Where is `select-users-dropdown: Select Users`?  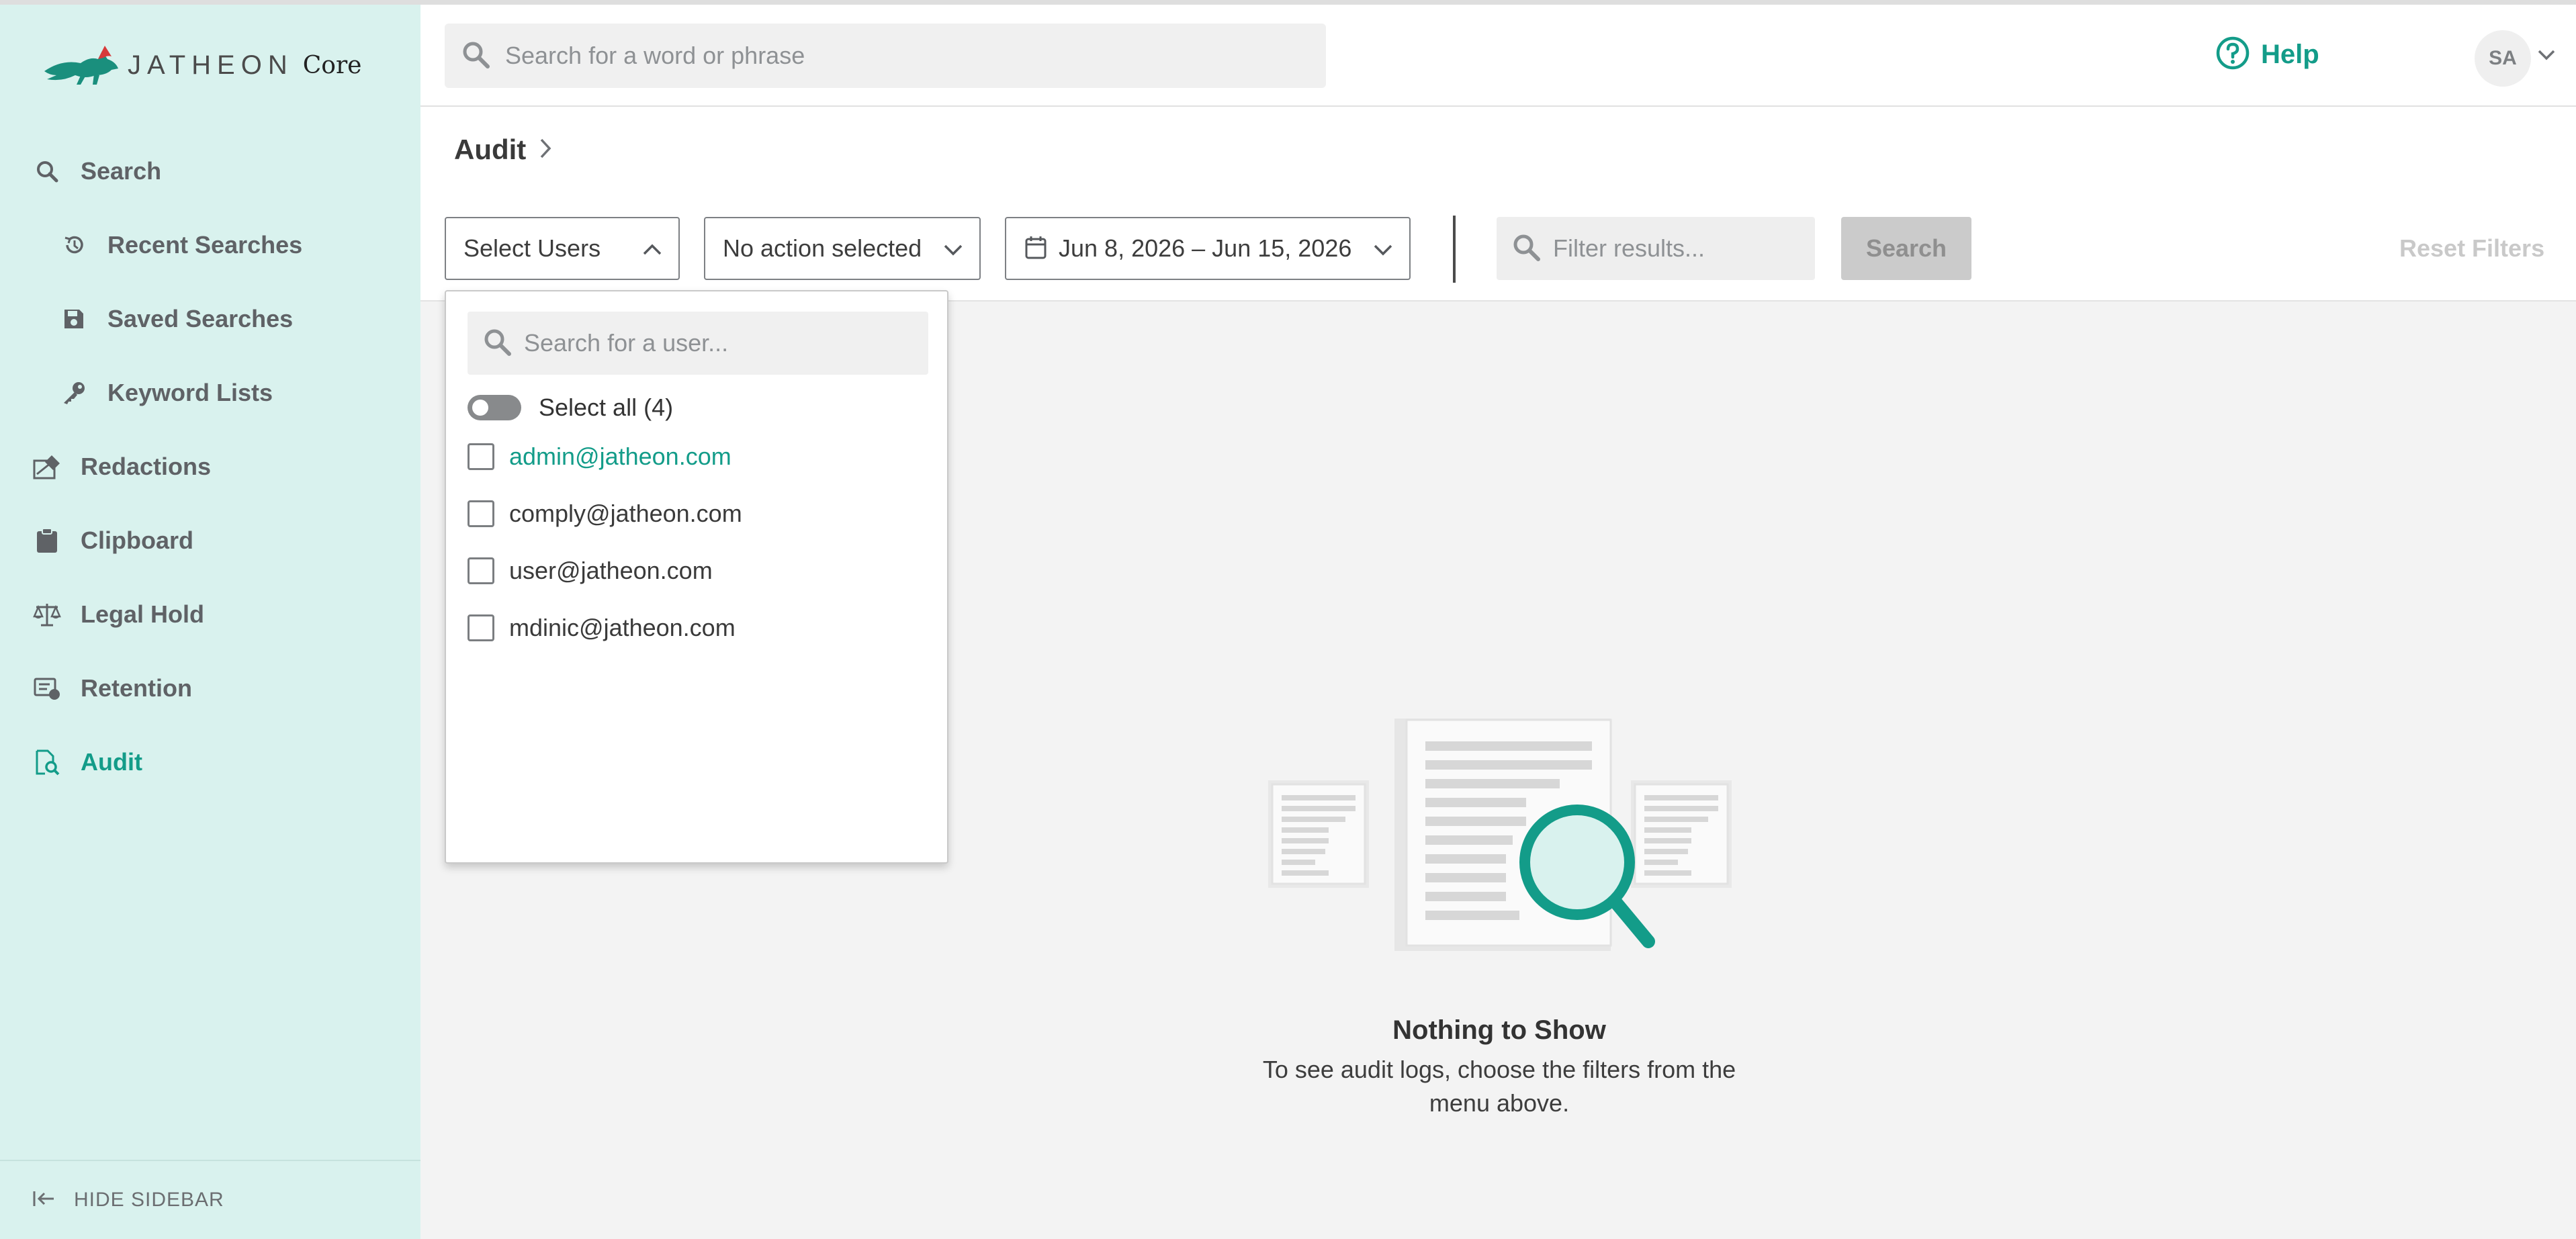 select-users-dropdown: Select Users is located at coordinates (563, 248).